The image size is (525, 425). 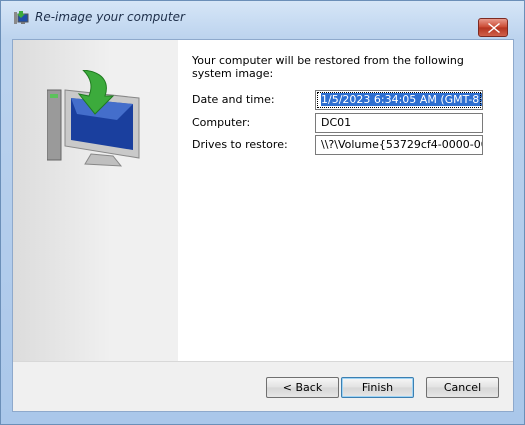 What do you see at coordinates (399, 123) in the screenshot?
I see `computer-field: DC01` at bounding box center [399, 123].